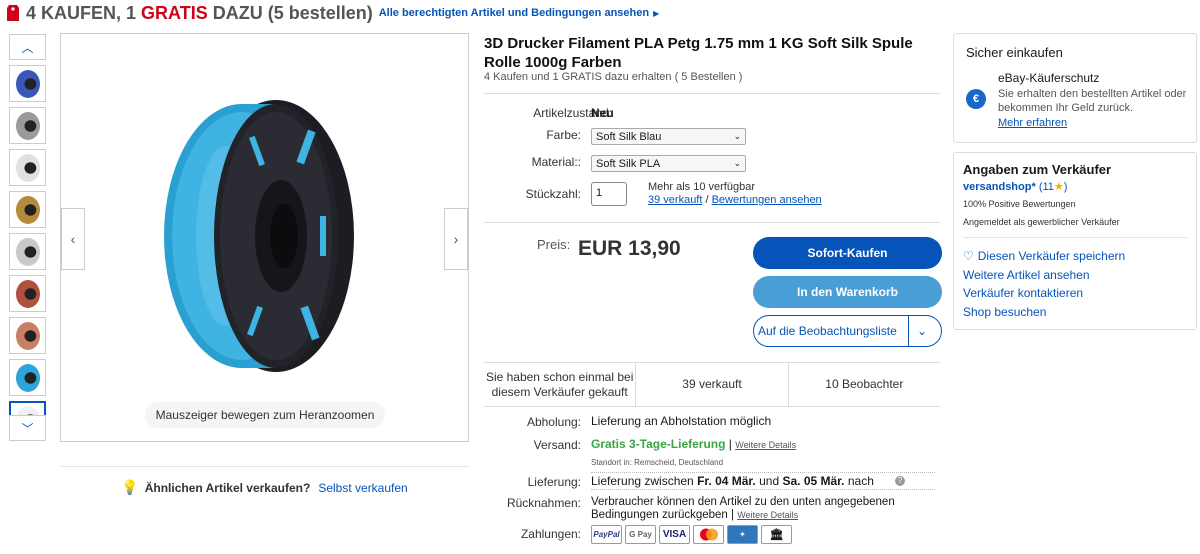 This screenshot has width=1200, height=554. I want to click on watchers-count: 10 Beobachter, so click(864, 384).